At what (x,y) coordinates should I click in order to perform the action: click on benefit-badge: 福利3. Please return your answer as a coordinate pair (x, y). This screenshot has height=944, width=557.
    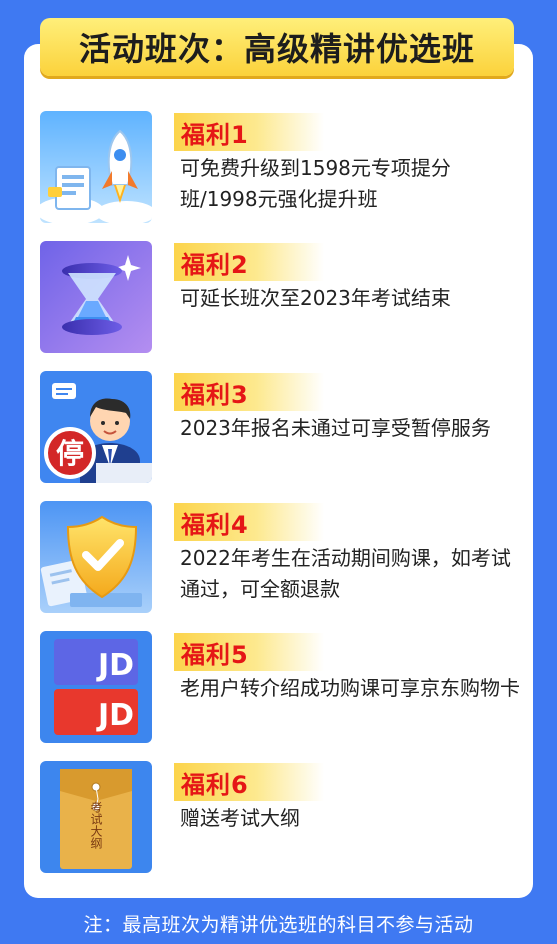
    Looking at the image, I should click on (249, 392).